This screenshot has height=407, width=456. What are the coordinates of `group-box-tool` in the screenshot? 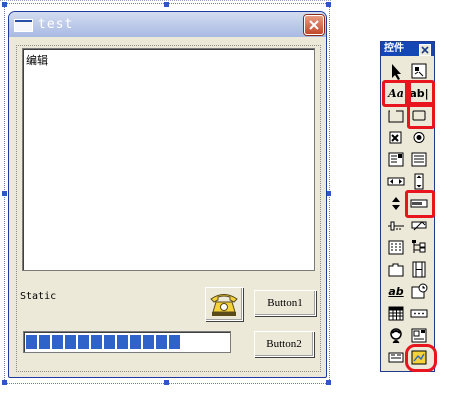 It's located at (396, 115).